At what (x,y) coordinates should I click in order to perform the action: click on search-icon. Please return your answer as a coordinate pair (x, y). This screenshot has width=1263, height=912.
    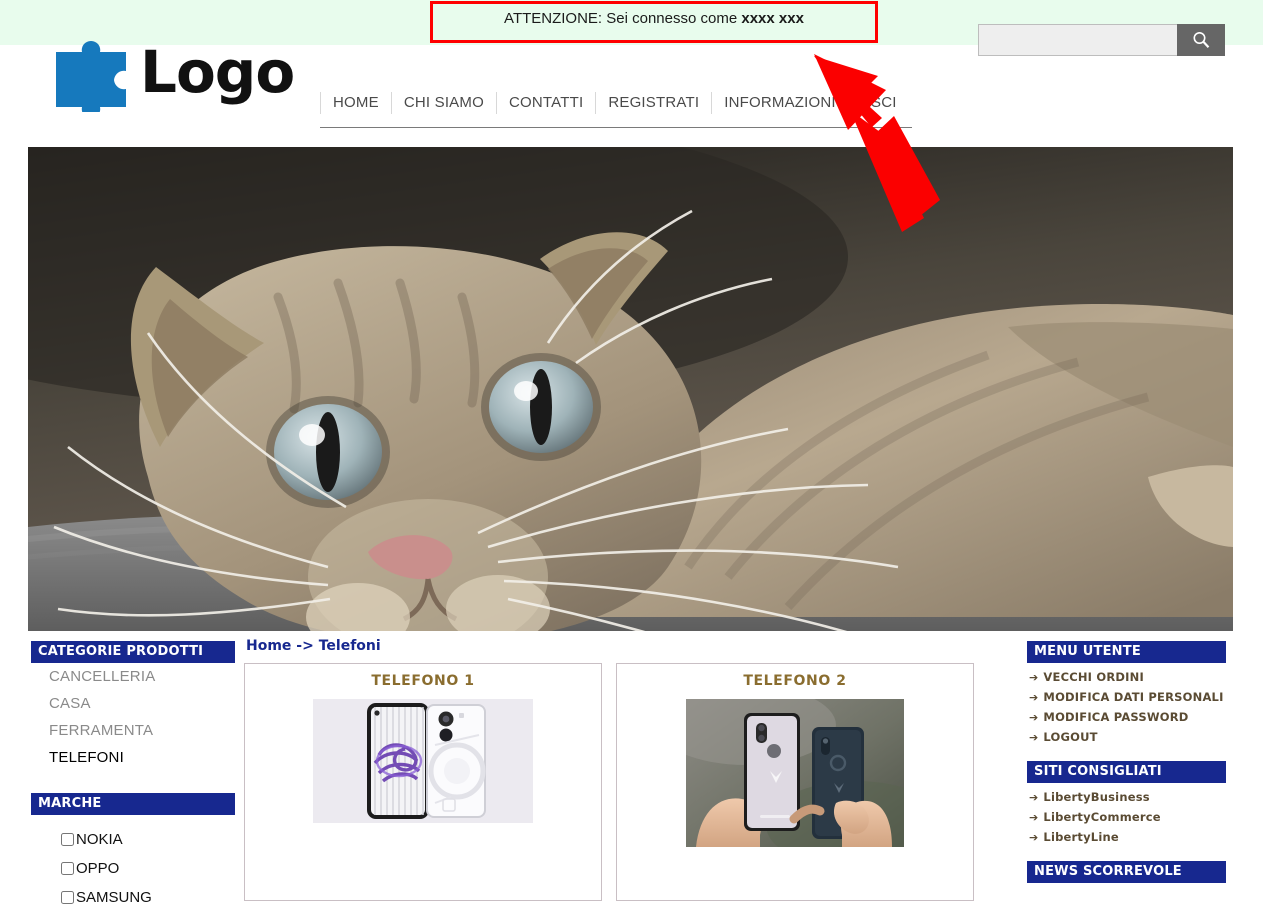
    Looking at the image, I should click on (1201, 40).